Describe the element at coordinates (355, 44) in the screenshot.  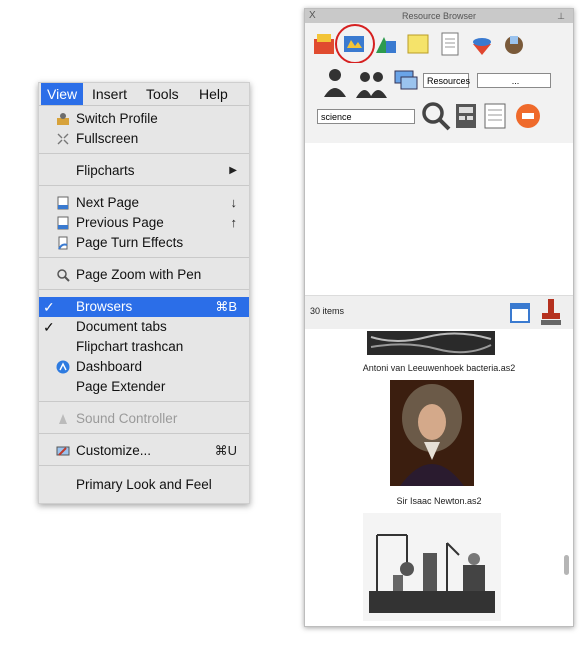
I see `selected-tool-highlight` at that location.